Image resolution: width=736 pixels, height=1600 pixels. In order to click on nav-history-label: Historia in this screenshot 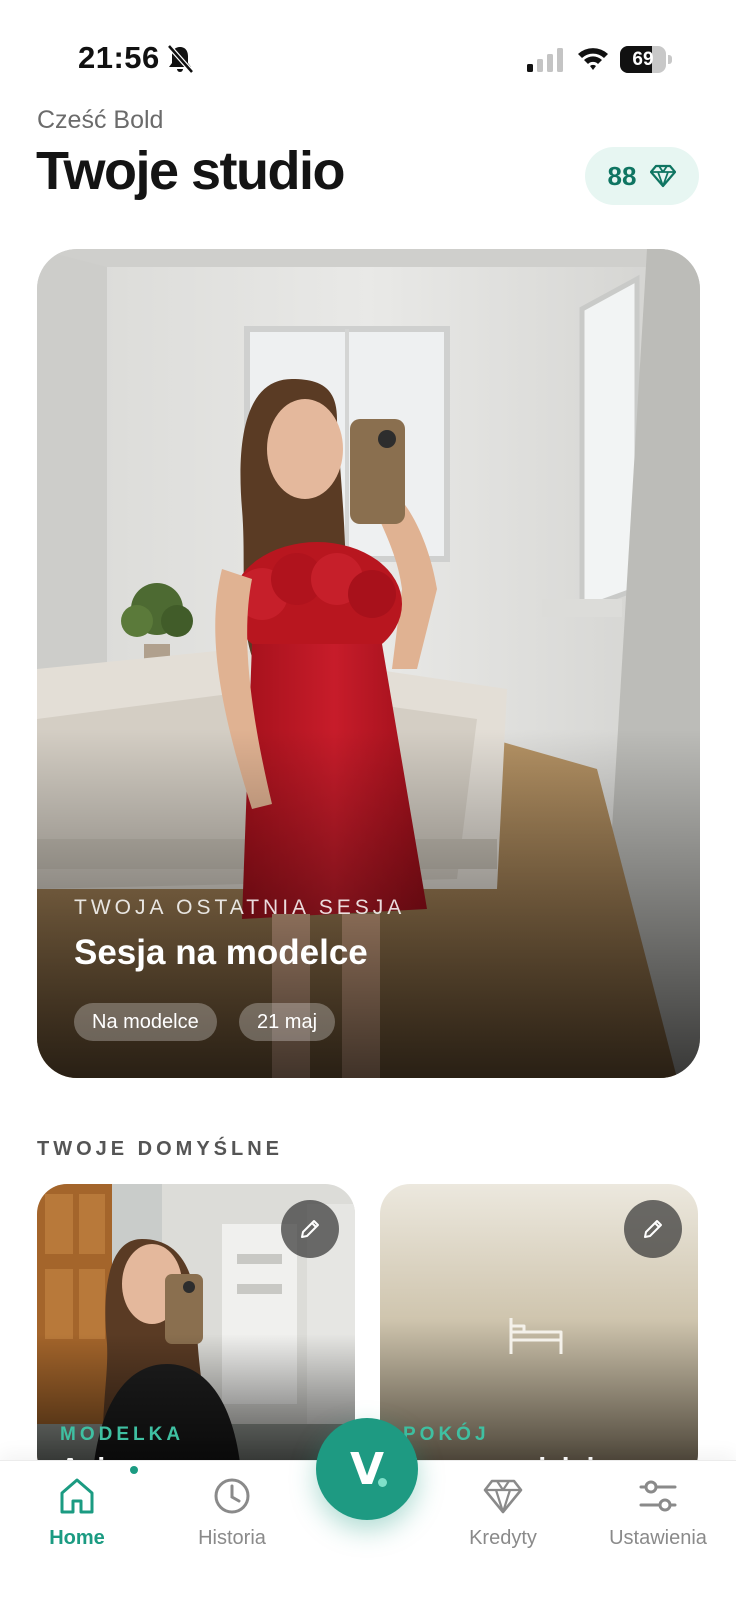, I will do `click(232, 1538)`.